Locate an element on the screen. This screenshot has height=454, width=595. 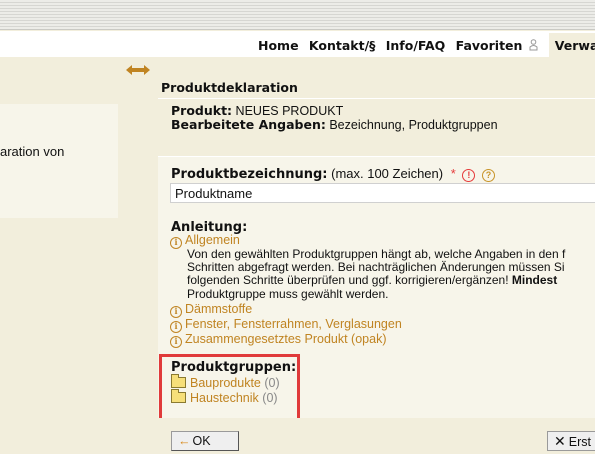
next-button: ✕ Erst is located at coordinates (571, 441).